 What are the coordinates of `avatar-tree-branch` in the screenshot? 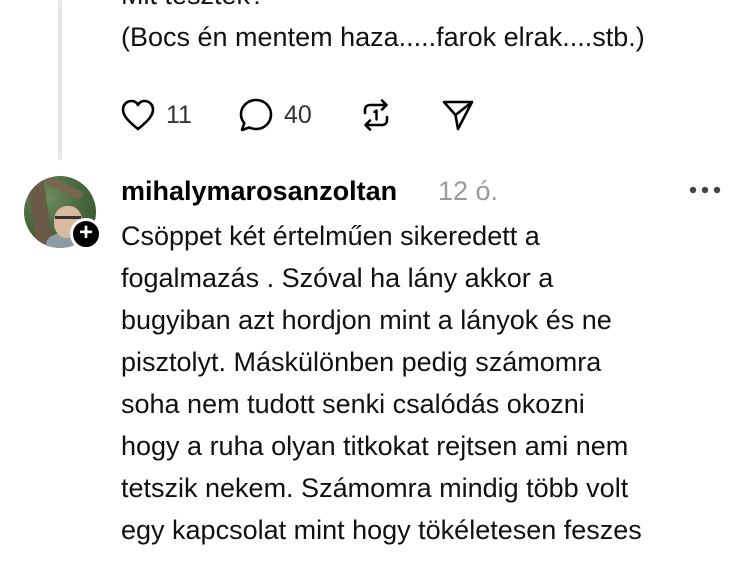 It's located at (64, 188).